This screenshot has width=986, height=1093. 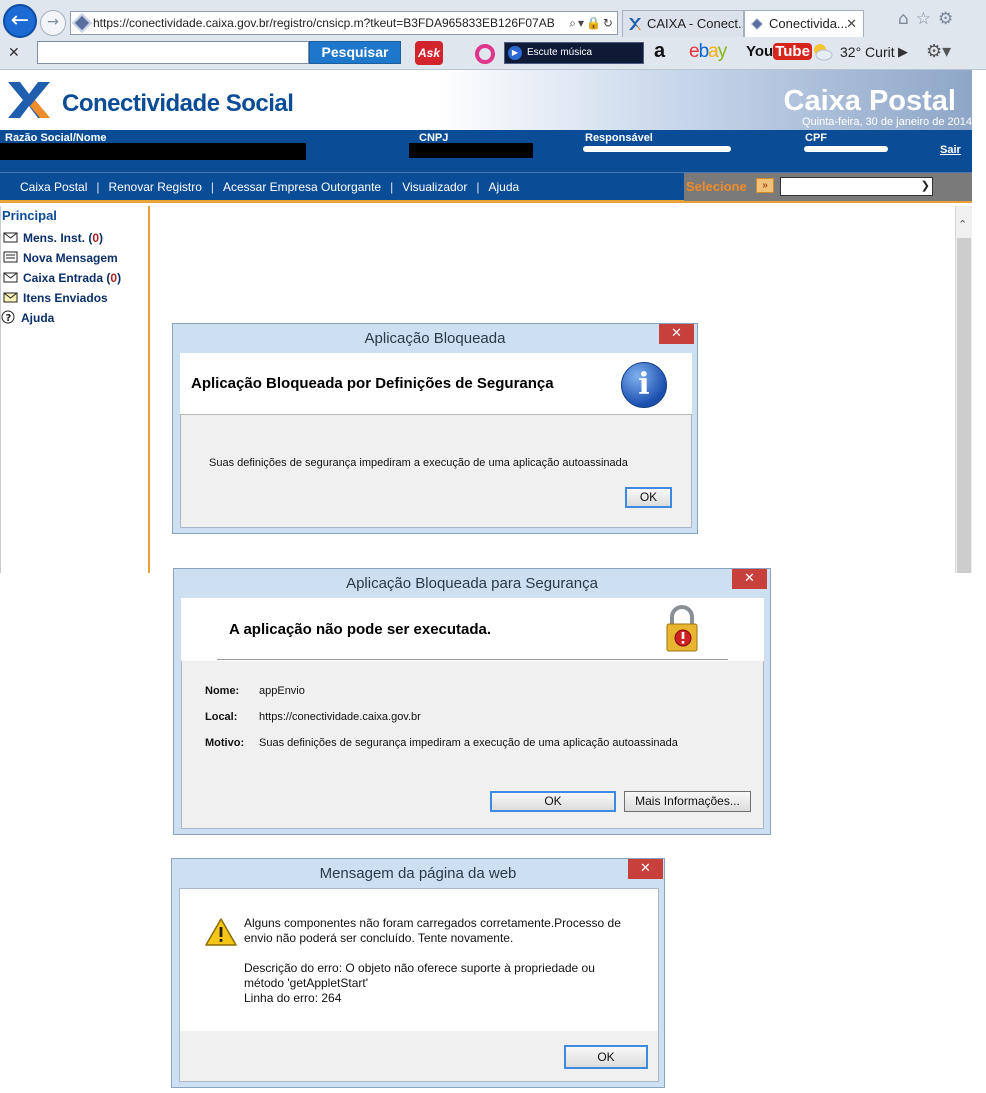 I want to click on back-button: ←, so click(x=20, y=21).